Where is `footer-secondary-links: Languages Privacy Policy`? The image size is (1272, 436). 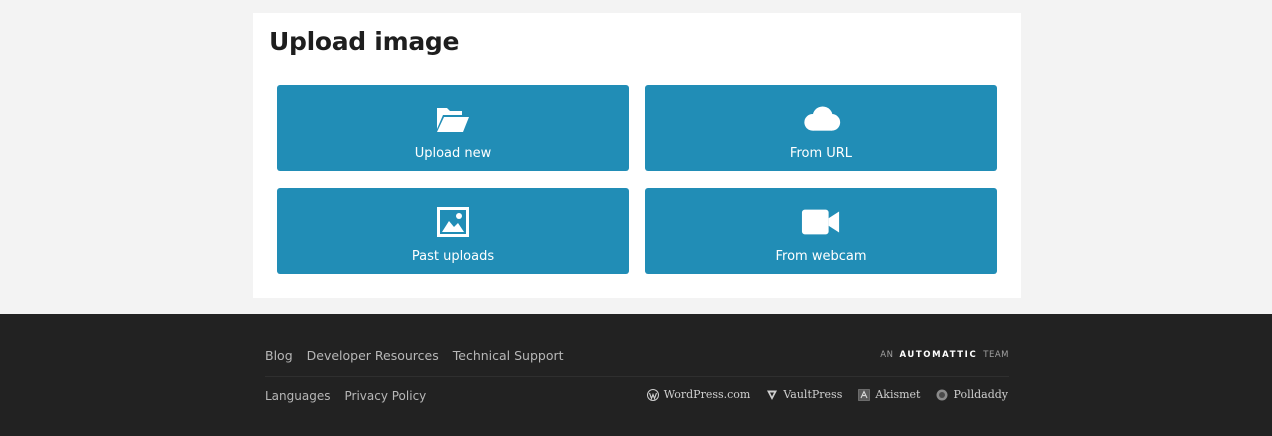
footer-secondary-links: Languages Privacy Policy is located at coordinates (345, 396).